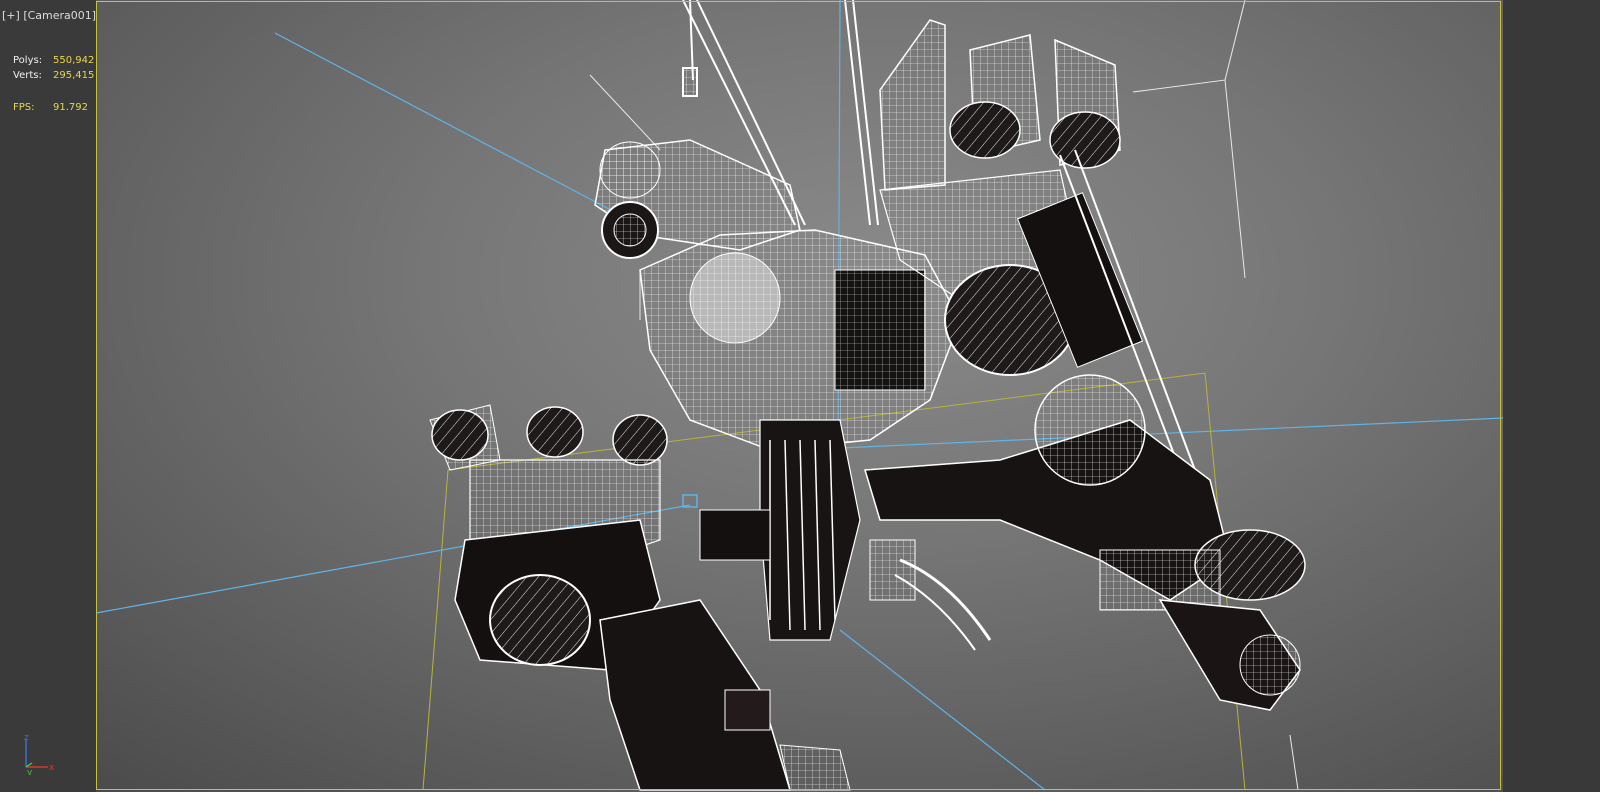 The image size is (1600, 792). Describe the element at coordinates (1085, 542) in the screenshot. I see `lower-right-arm` at that location.